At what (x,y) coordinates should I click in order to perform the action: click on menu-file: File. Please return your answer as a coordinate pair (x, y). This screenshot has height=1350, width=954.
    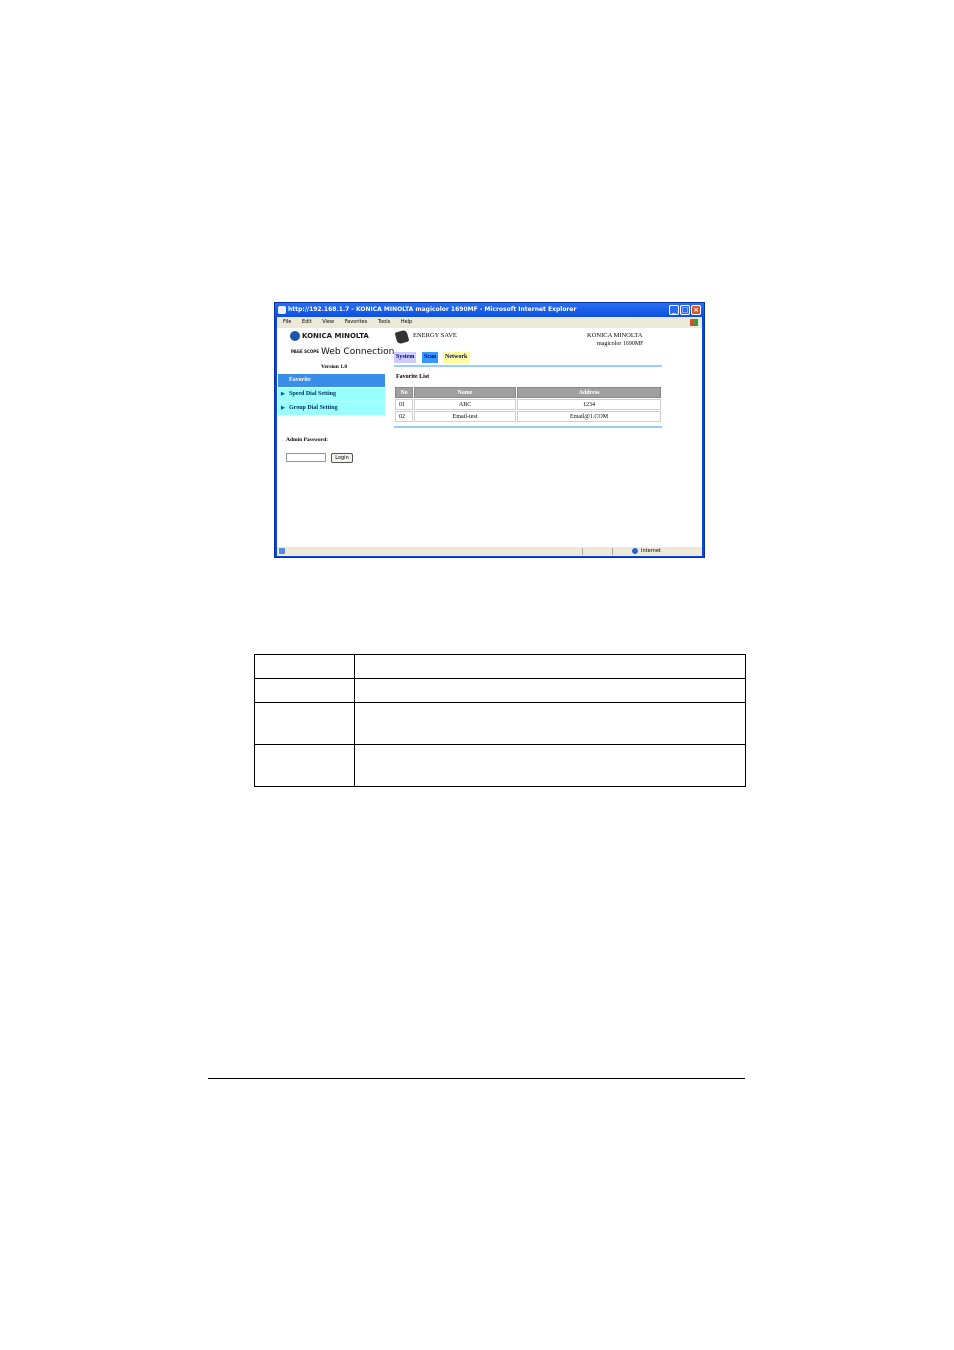
    Looking at the image, I should click on (287, 322).